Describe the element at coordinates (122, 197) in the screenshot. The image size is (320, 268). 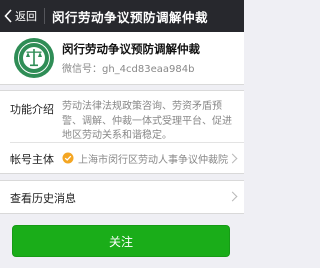
I see `history-messages-row: 查看历史消息` at that location.